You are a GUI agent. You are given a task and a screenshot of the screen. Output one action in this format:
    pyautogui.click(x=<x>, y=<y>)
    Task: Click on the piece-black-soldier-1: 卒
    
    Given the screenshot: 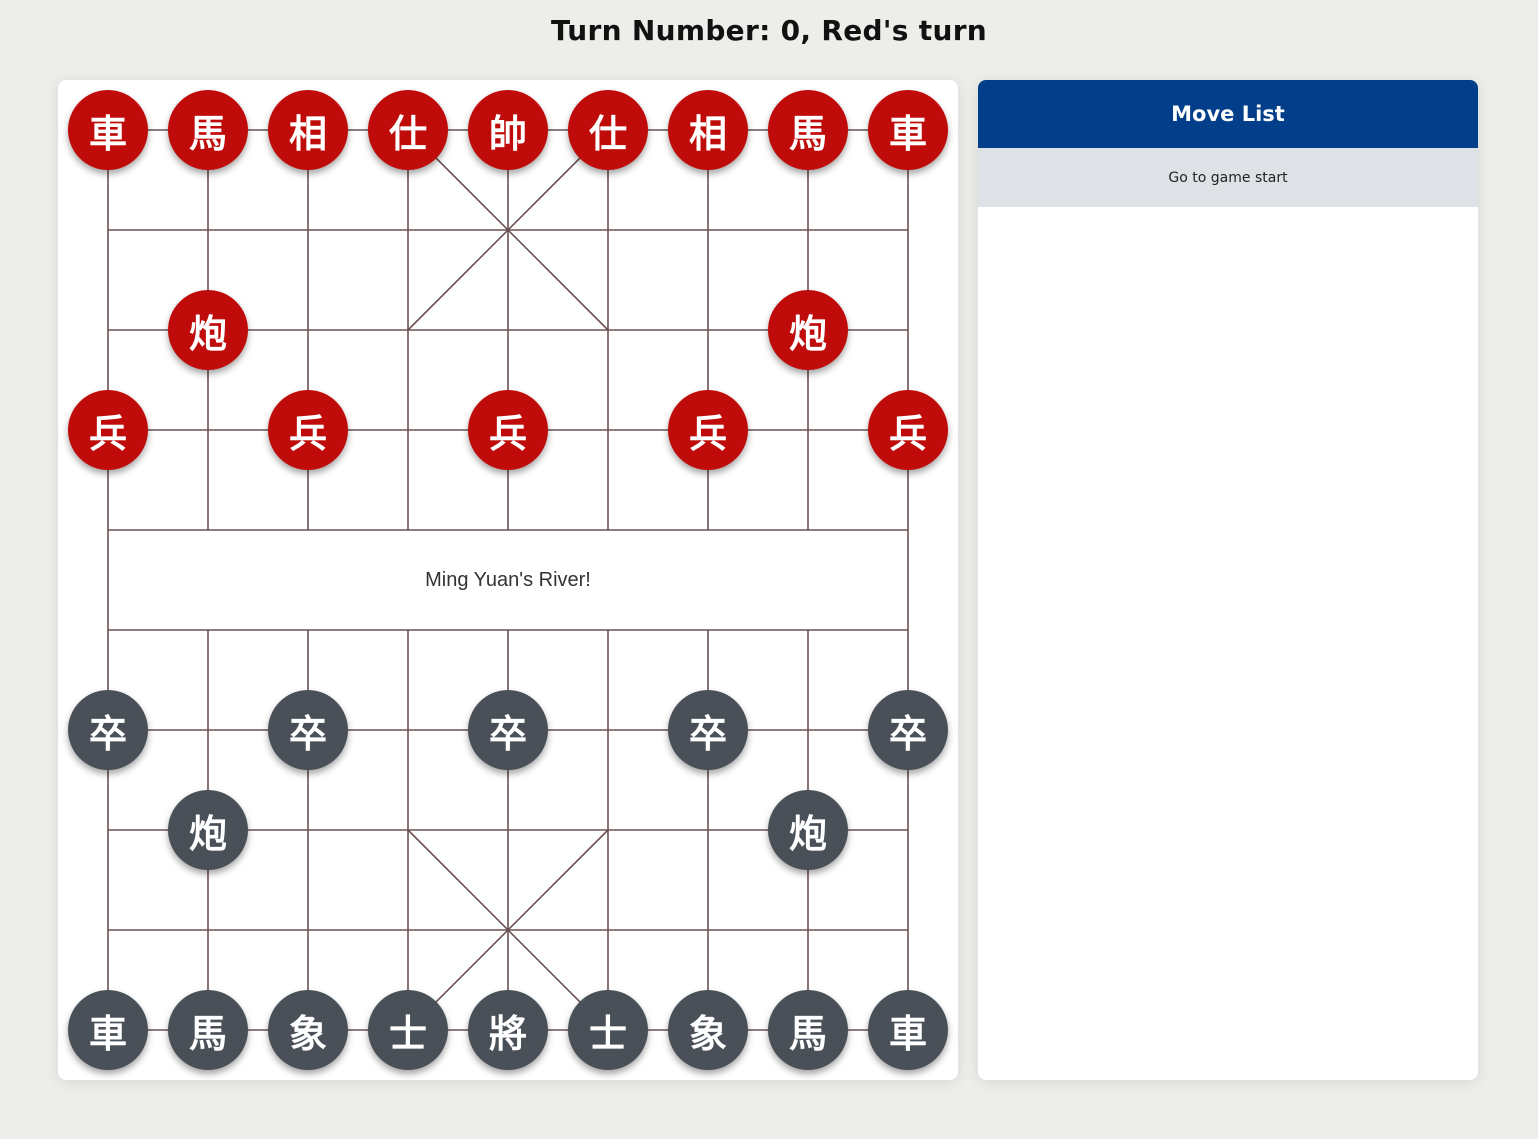 What is the action you would take?
    pyautogui.click(x=108, y=730)
    